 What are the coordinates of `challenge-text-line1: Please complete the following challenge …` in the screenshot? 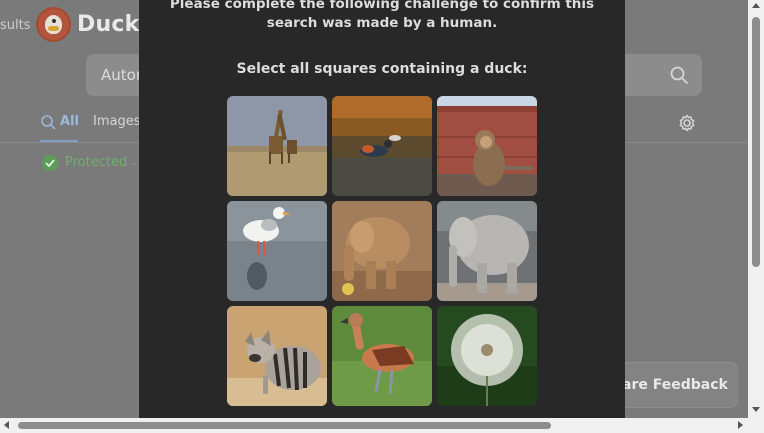 It's located at (382, 6).